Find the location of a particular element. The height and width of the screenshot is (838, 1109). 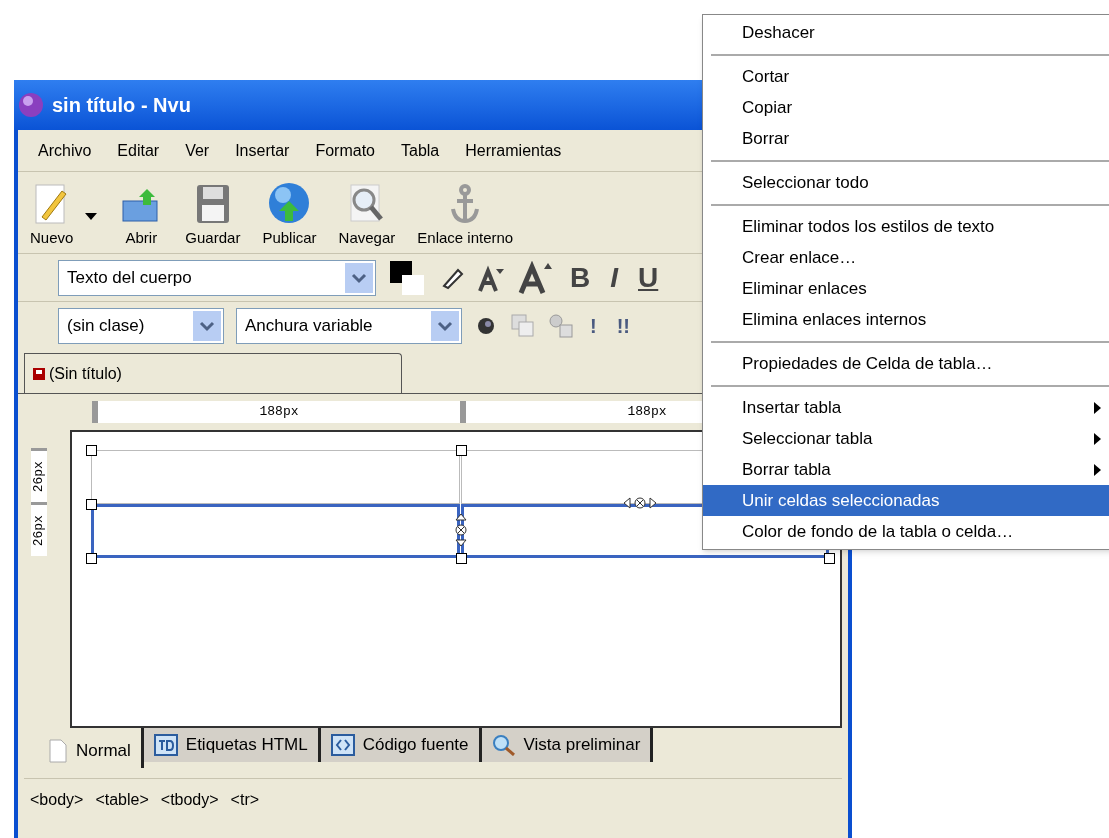

toolbar-button: Enlace interno is located at coordinates (465, 215).